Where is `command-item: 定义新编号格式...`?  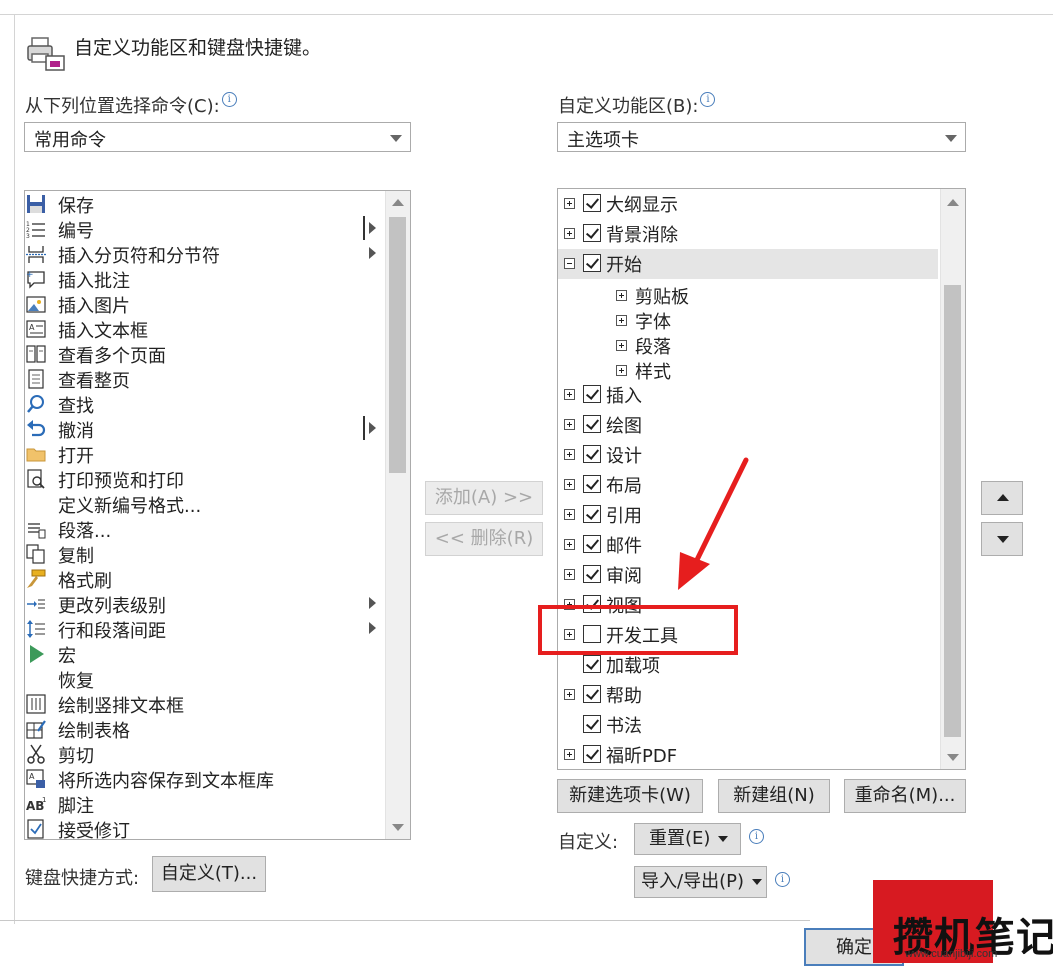
command-item: 定义新编号格式... is located at coordinates (205, 504).